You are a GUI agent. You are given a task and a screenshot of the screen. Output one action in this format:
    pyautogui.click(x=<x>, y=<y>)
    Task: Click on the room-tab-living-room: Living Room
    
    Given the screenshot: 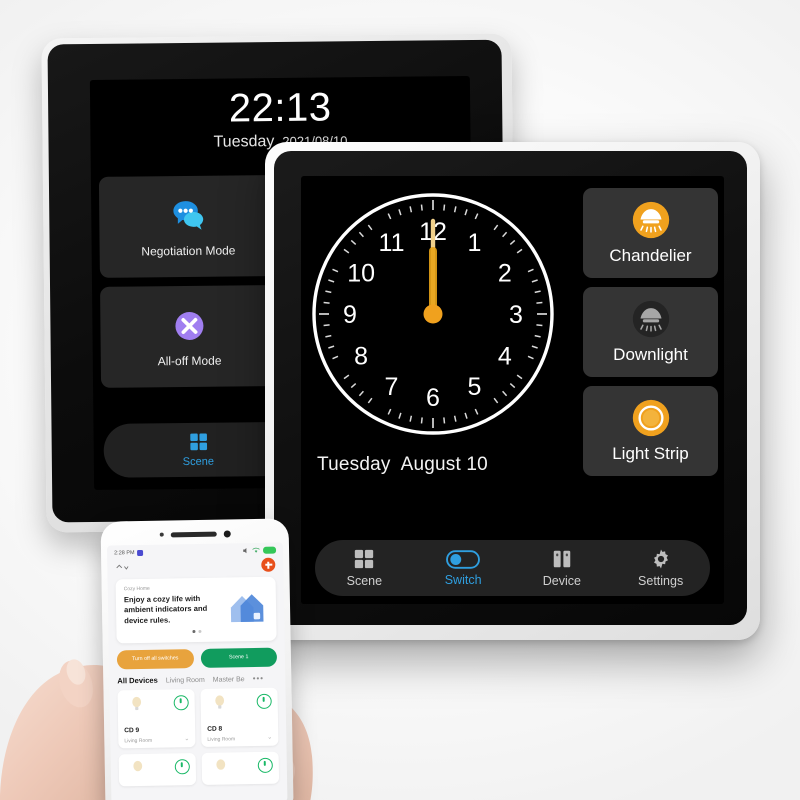 What is the action you would take?
    pyautogui.click(x=185, y=681)
    